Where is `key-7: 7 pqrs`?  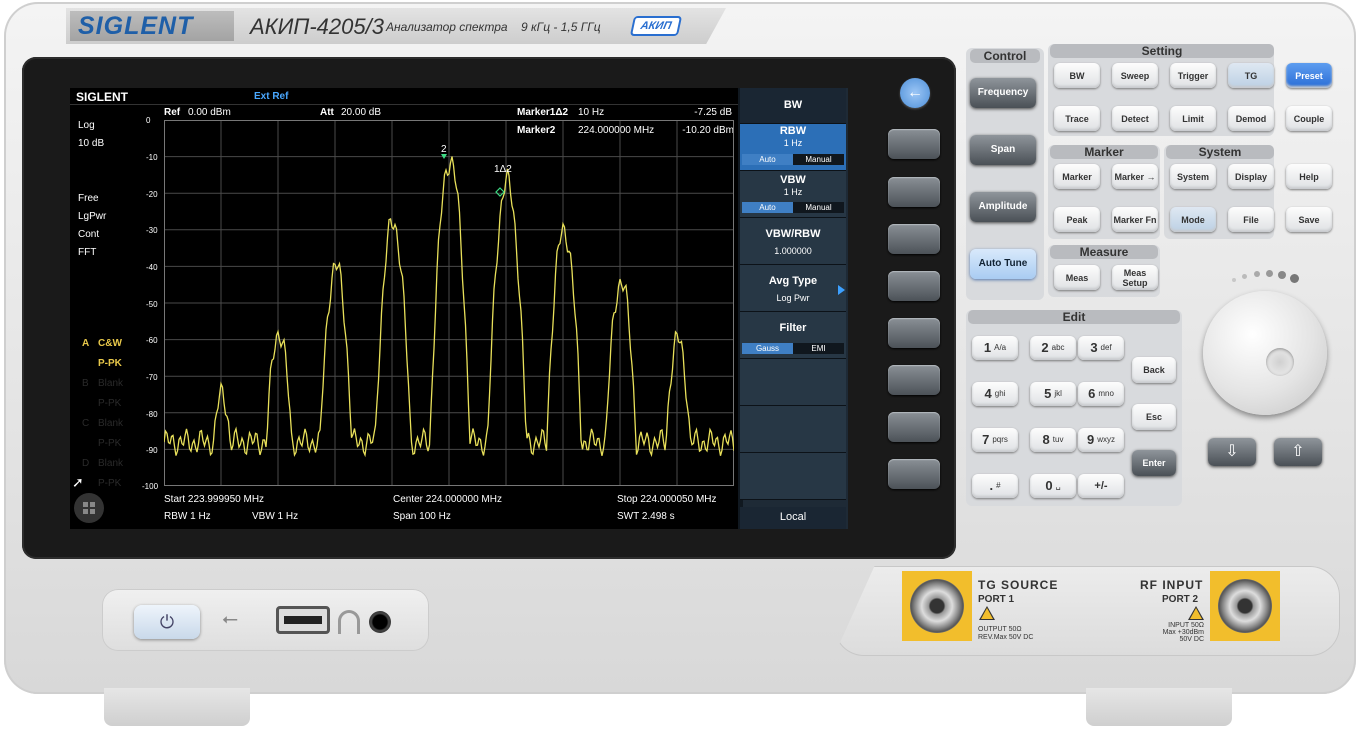 key-7: 7 pqrs is located at coordinates (995, 440).